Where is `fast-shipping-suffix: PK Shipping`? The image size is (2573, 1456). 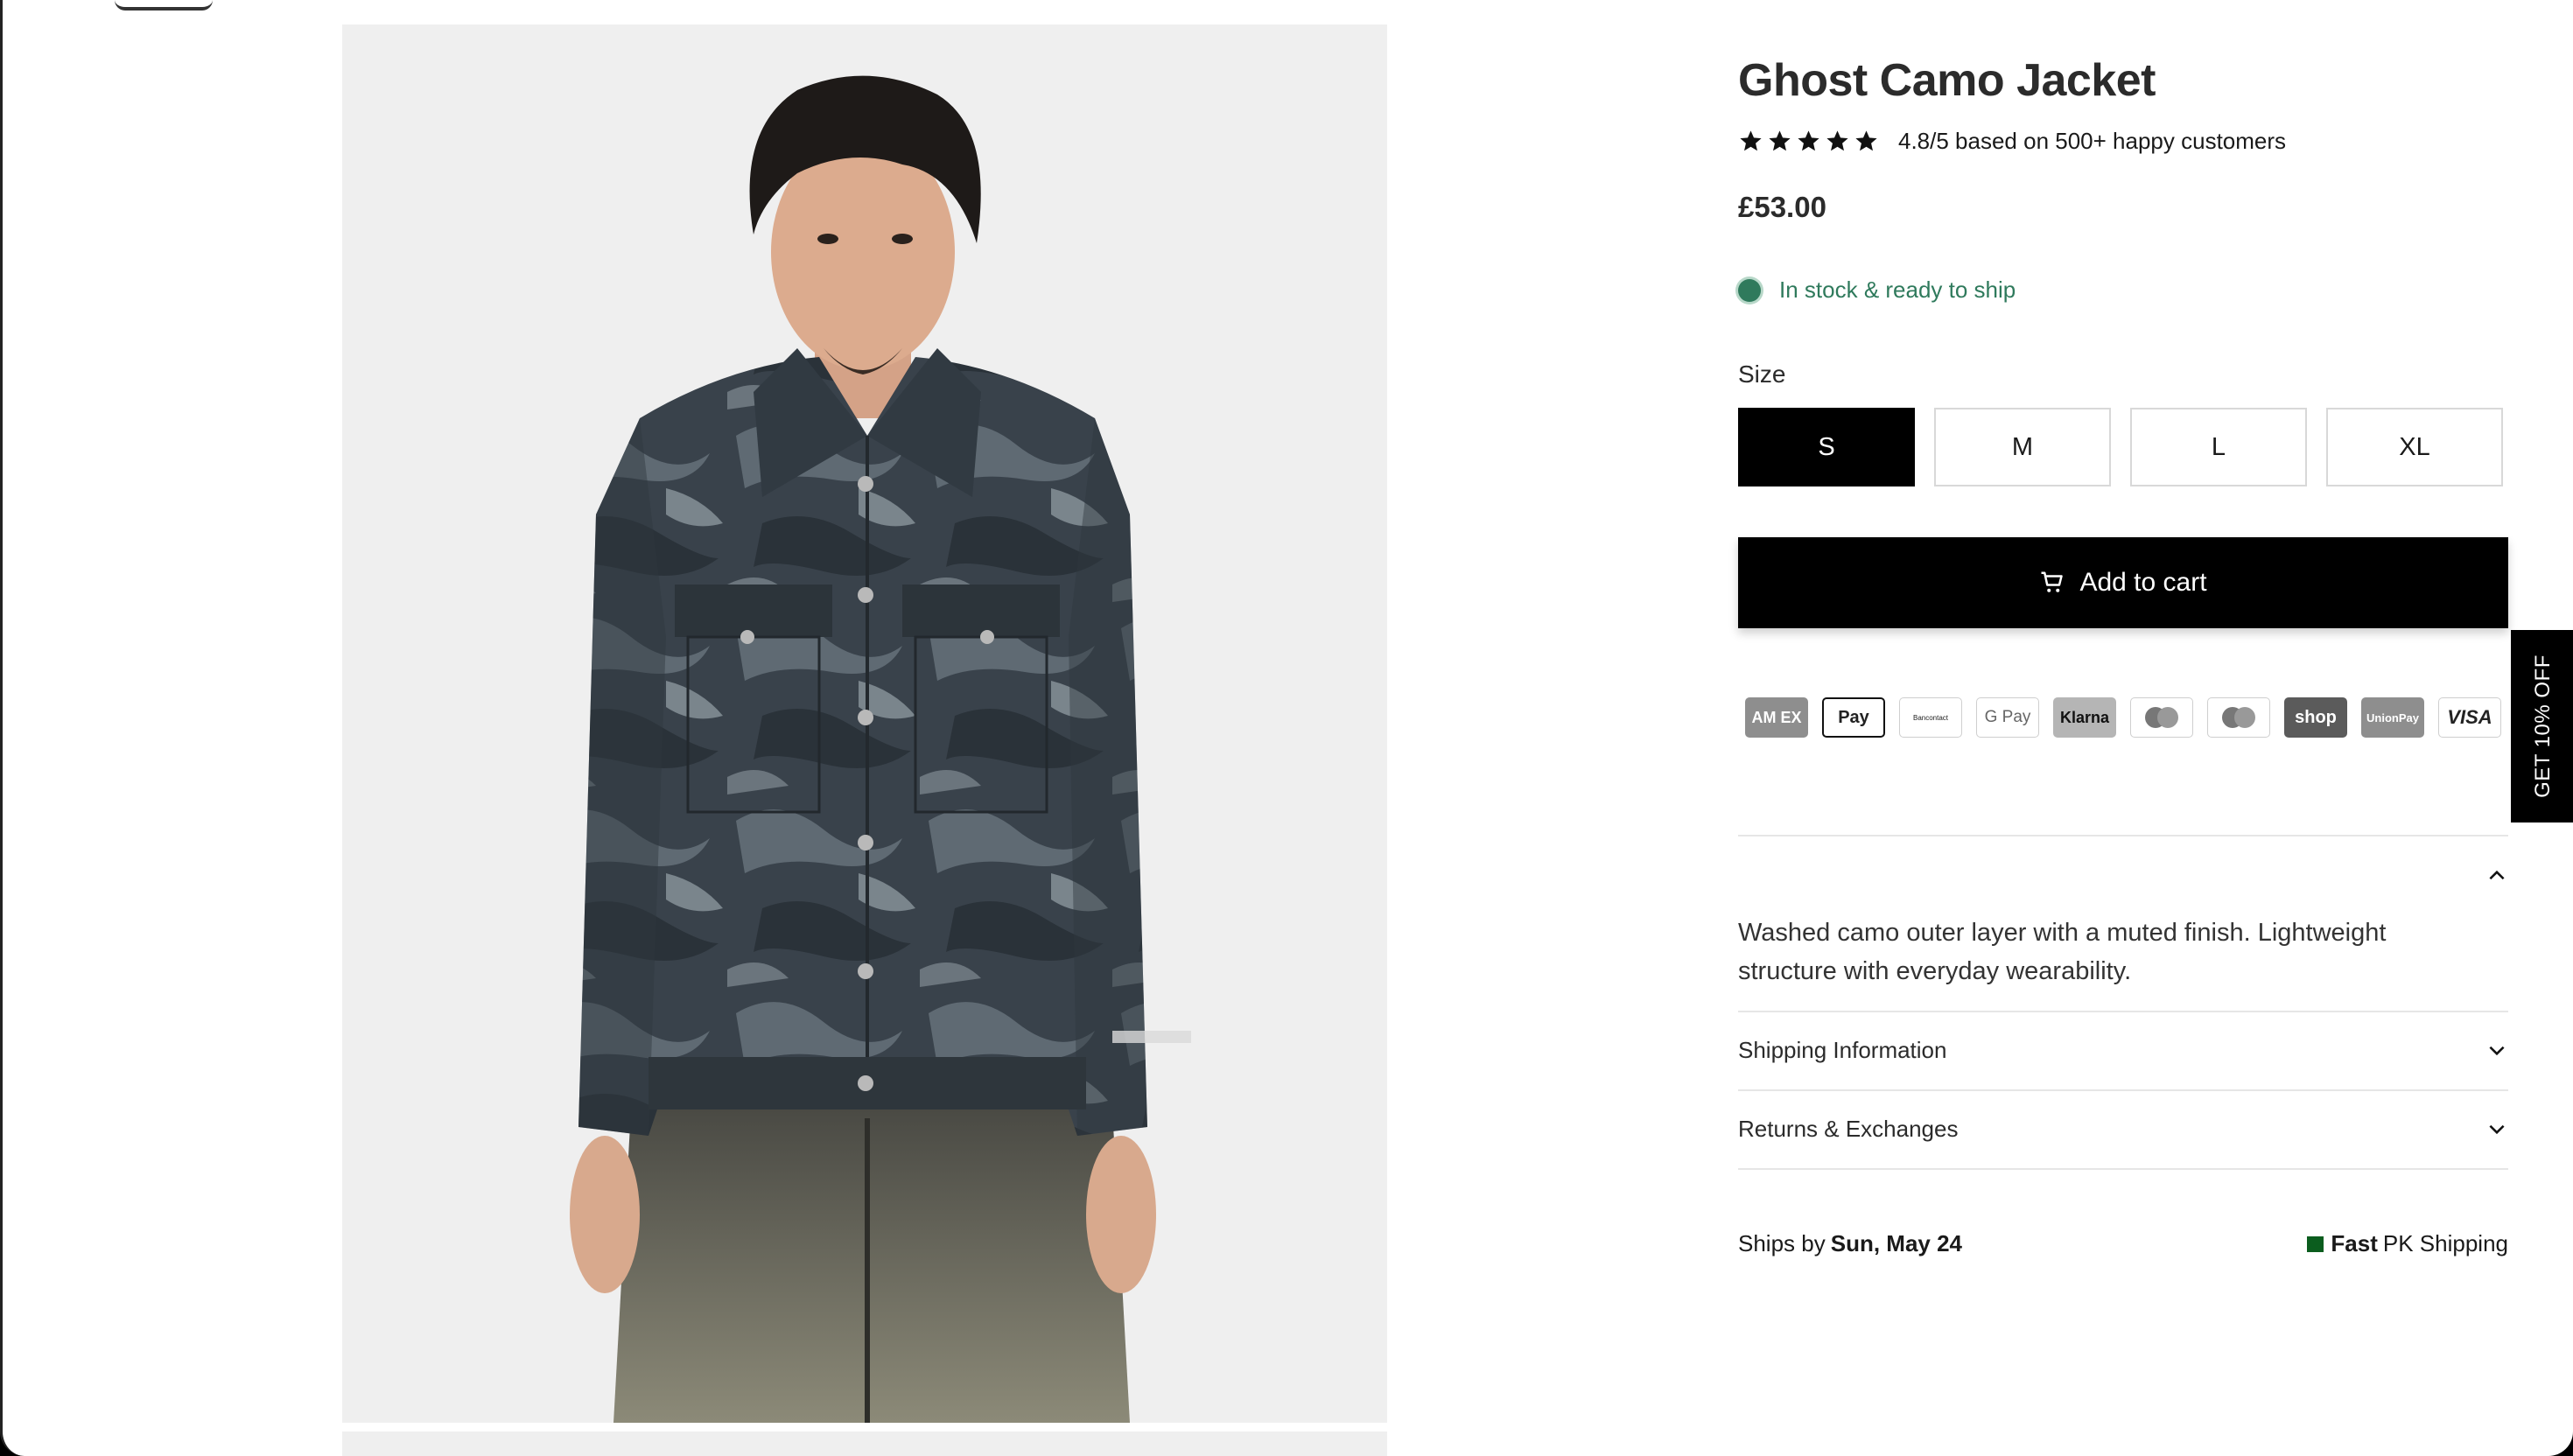 fast-shipping-suffix: PK Shipping is located at coordinates (2445, 1243).